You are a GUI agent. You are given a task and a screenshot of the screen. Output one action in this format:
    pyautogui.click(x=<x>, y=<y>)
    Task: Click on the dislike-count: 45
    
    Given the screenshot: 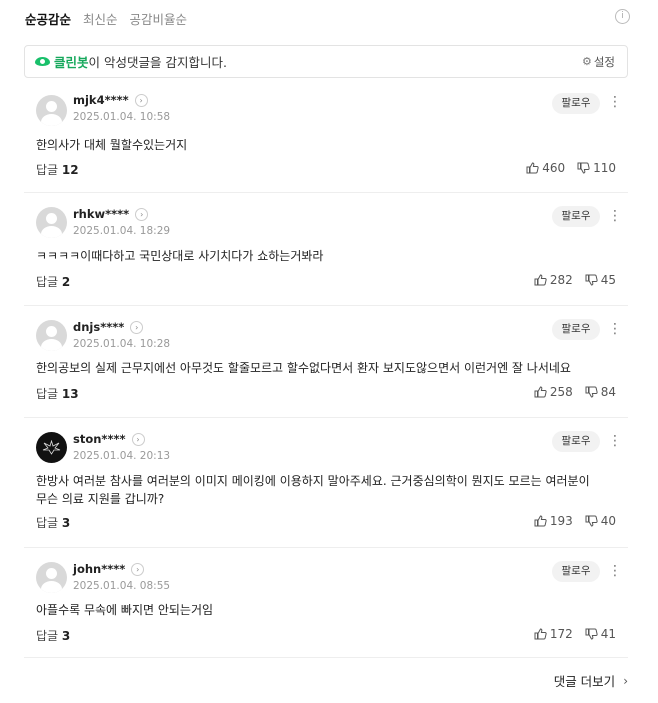 What is the action you would take?
    pyautogui.click(x=608, y=280)
    